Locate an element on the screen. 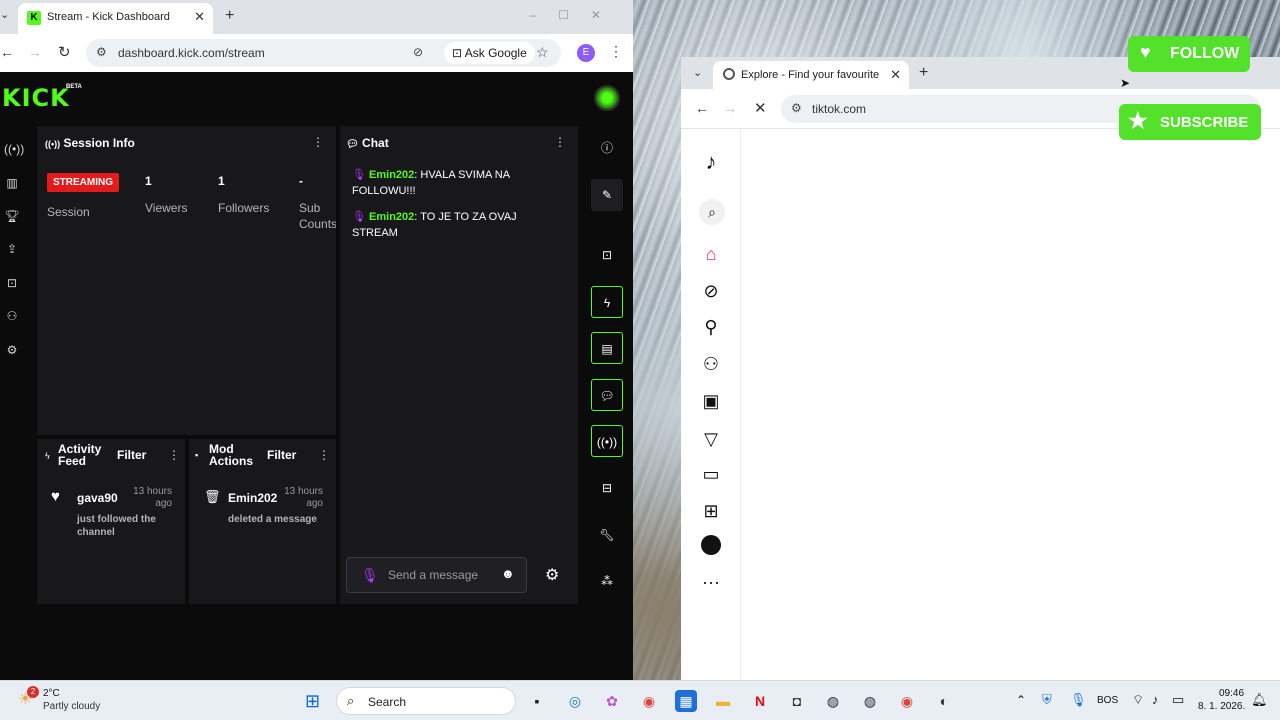 The image size is (1280, 720). battery-icon: ▭ is located at coordinates (1178, 700).